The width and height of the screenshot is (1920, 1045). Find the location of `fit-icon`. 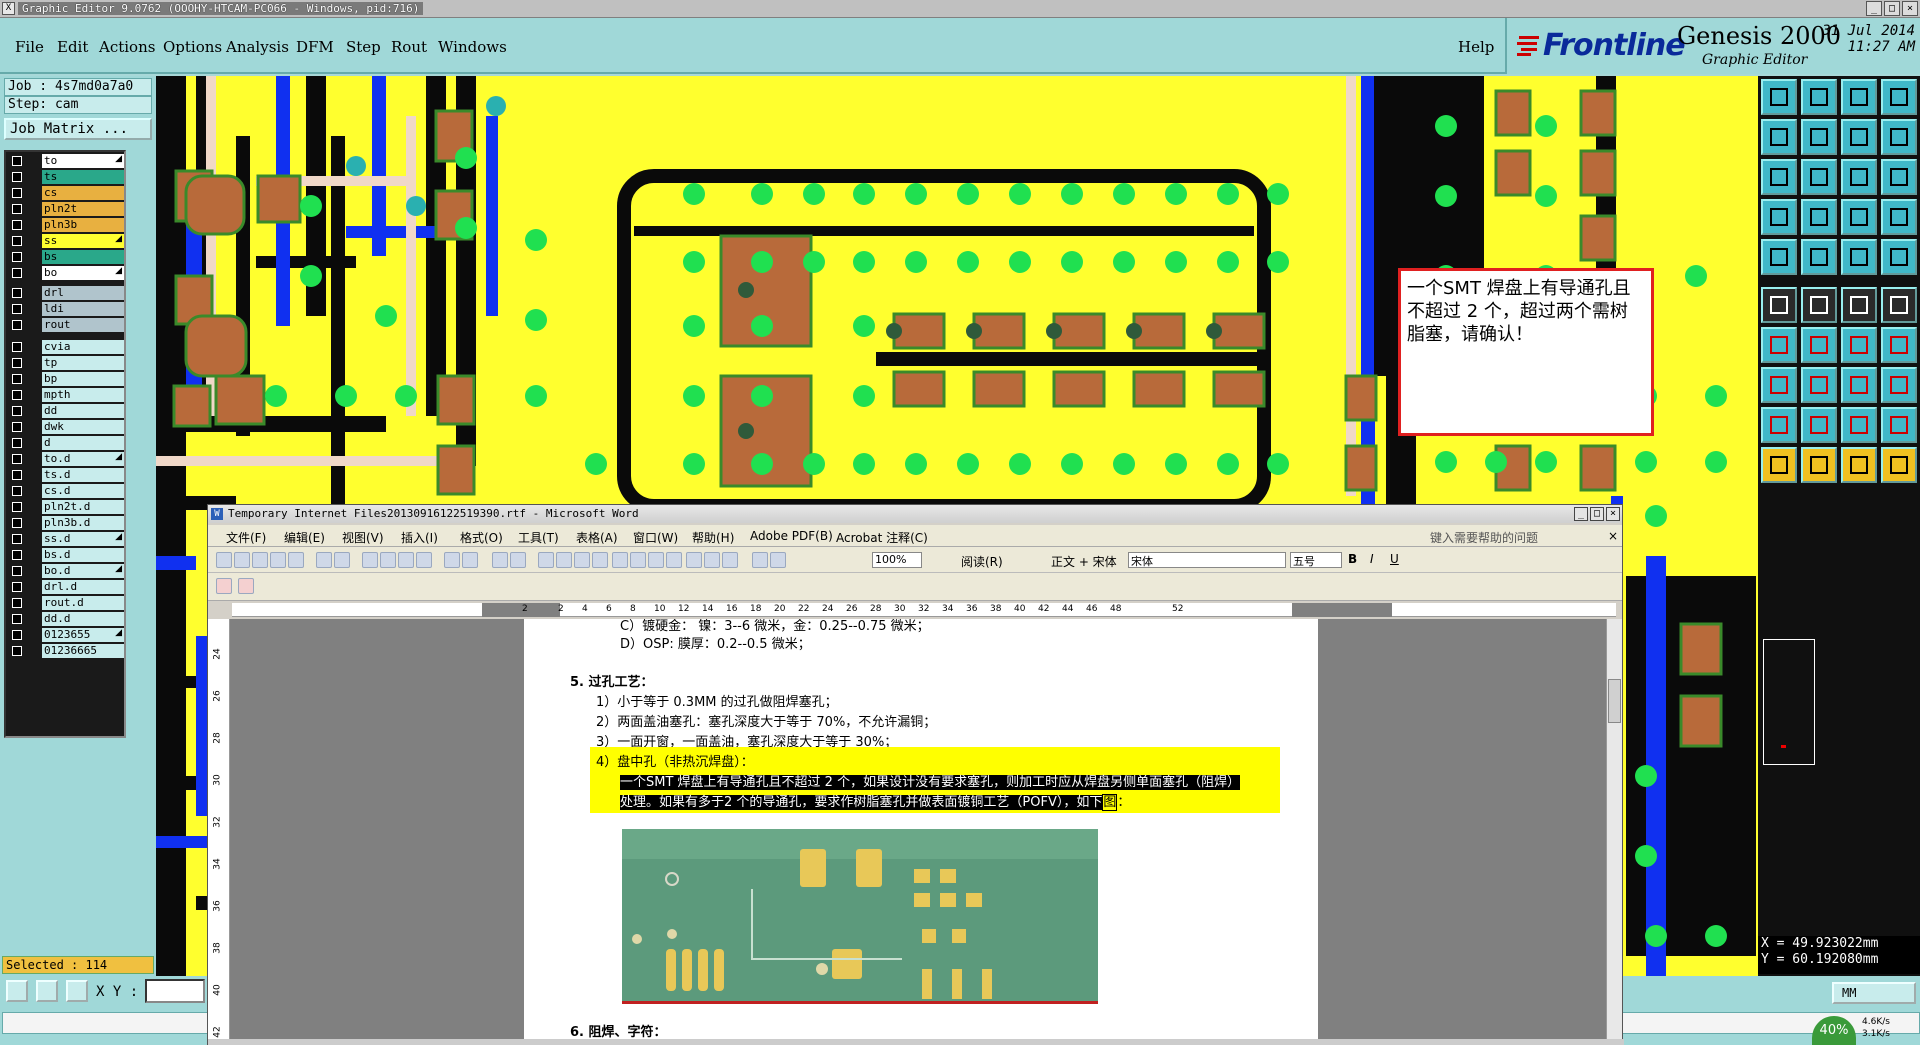

fit-icon is located at coordinates (1859, 137).